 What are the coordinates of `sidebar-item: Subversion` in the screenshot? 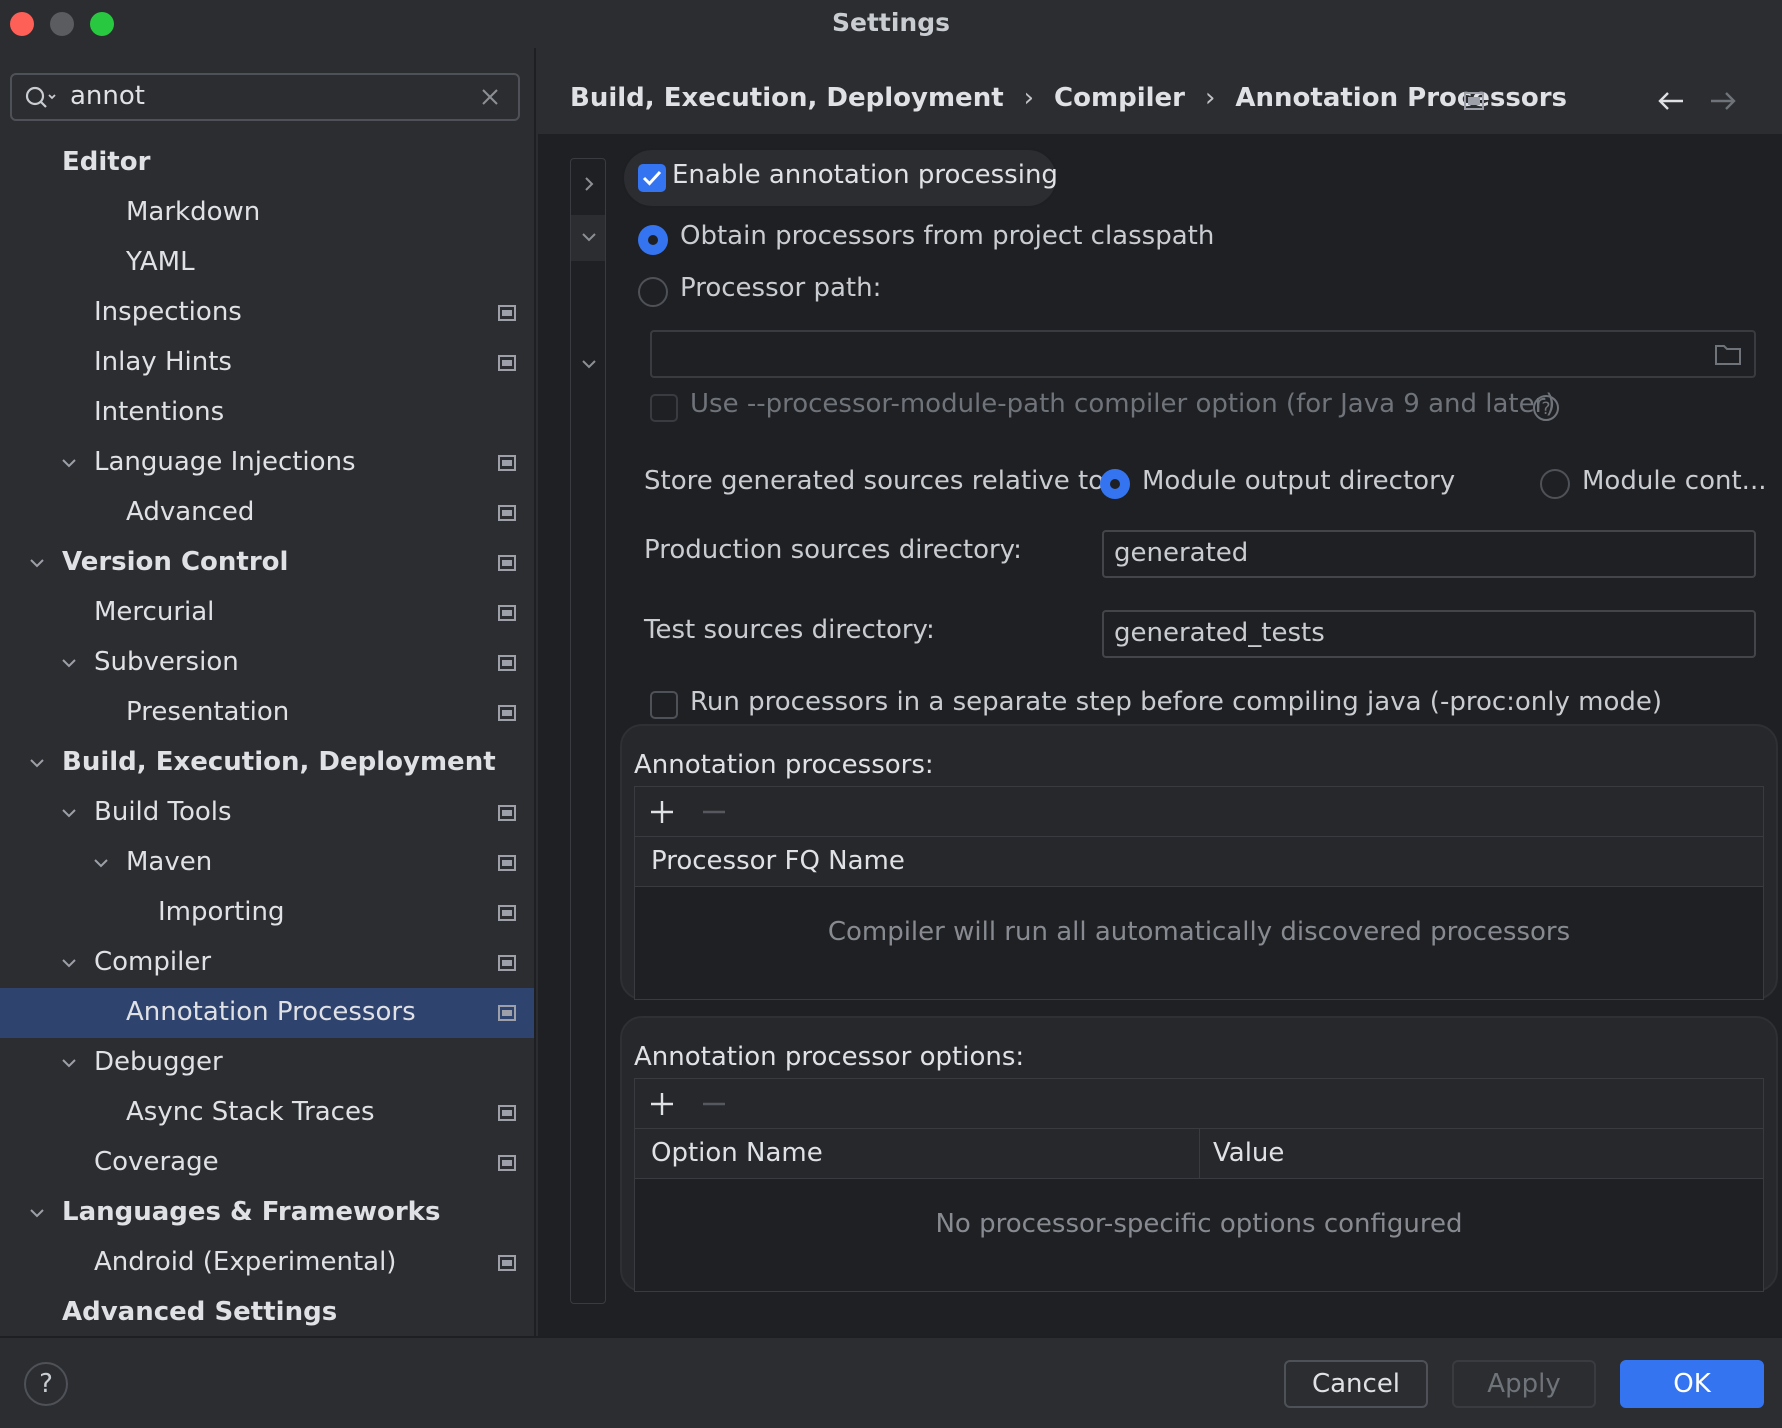 It's located at (267, 663).